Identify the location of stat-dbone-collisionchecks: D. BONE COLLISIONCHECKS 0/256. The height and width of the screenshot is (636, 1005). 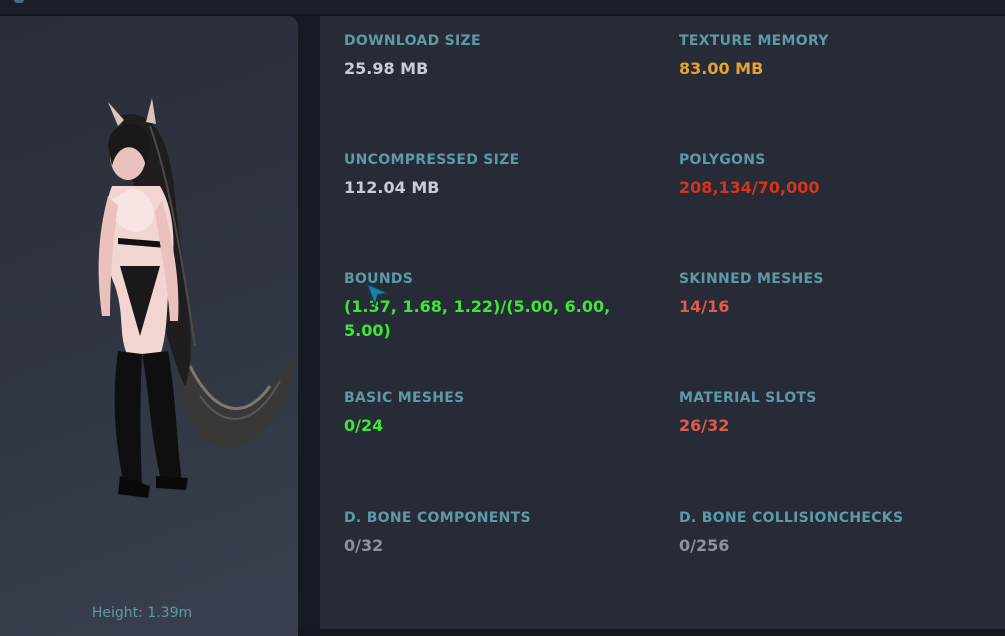
(829, 534).